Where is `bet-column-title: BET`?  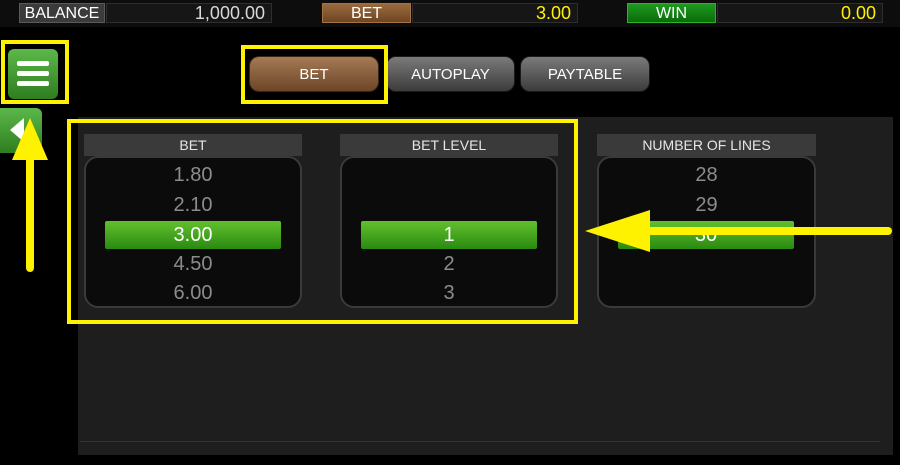
bet-column-title: BET is located at coordinates (193, 145).